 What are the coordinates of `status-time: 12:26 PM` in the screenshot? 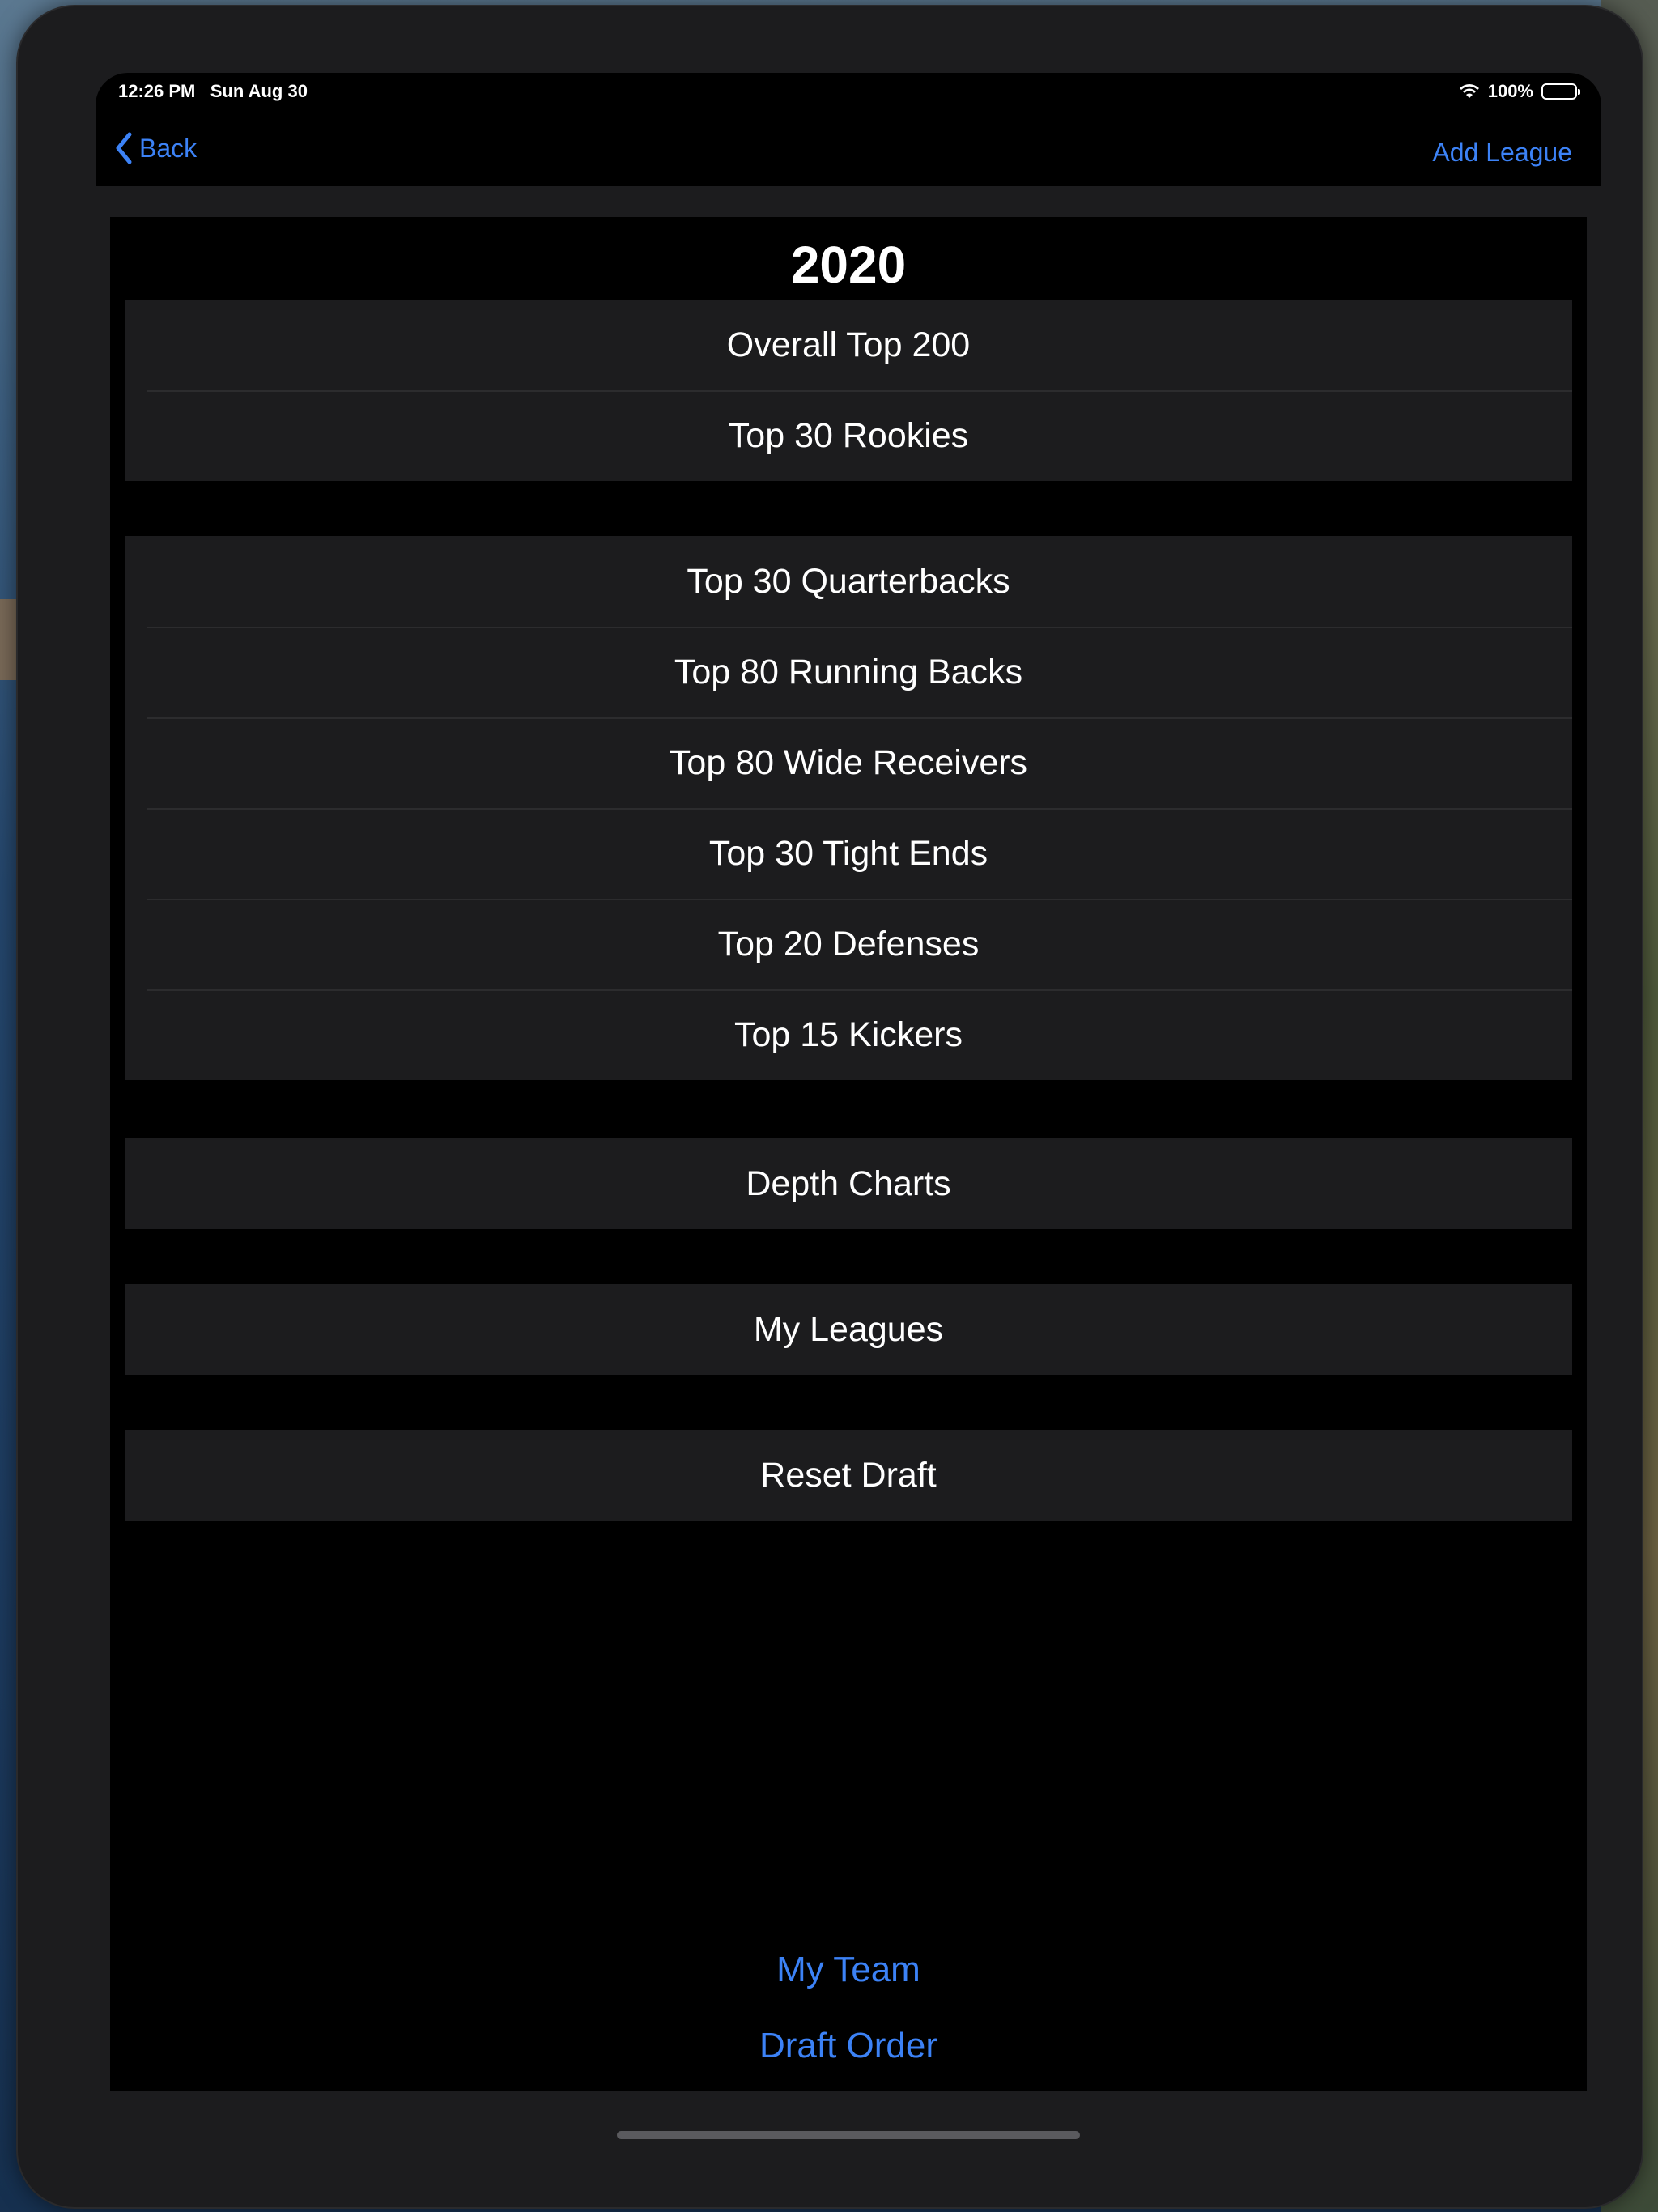 It's located at (157, 91).